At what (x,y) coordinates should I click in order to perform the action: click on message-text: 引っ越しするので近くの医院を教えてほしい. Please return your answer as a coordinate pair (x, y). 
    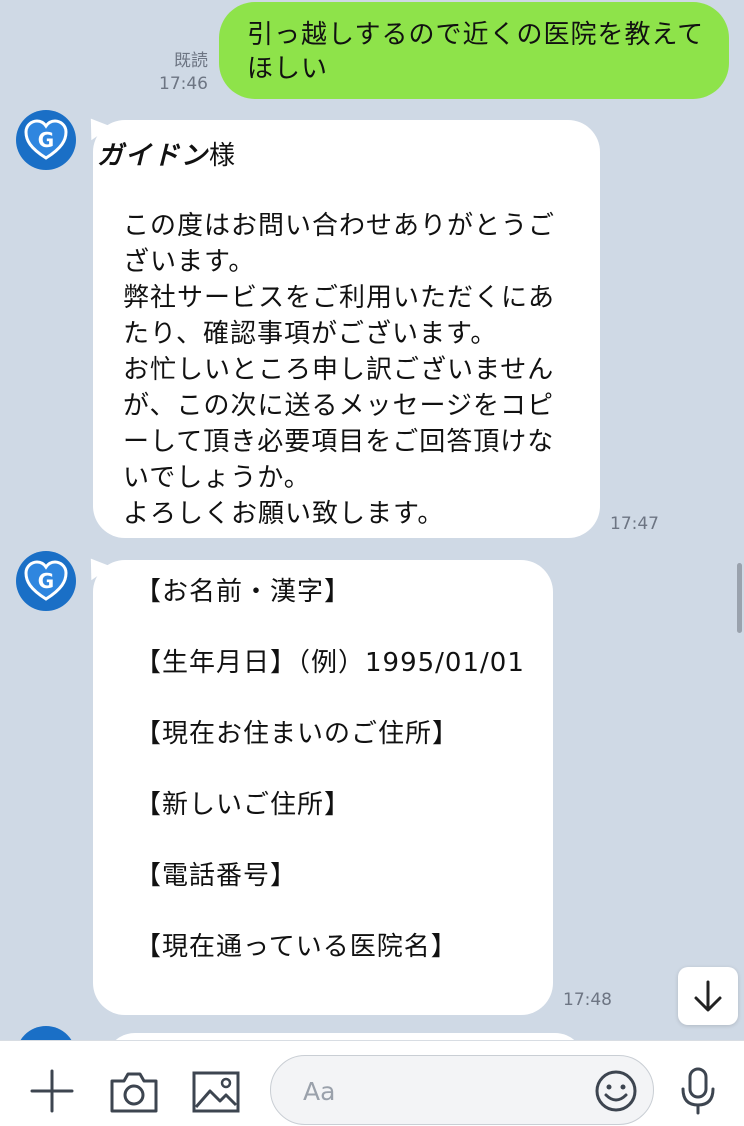
    Looking at the image, I should click on (476, 52).